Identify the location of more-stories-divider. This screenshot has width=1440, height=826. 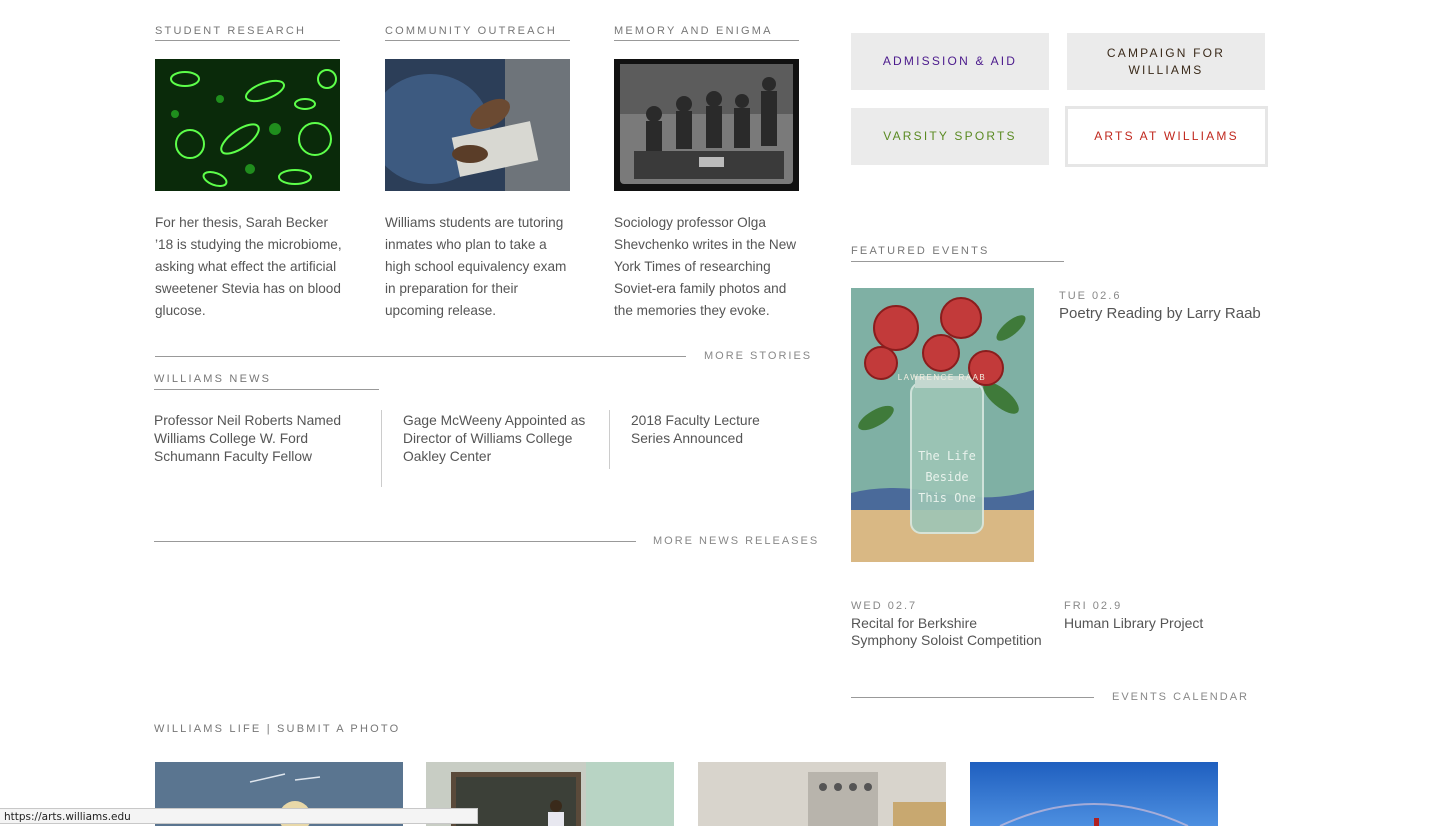
(420, 356).